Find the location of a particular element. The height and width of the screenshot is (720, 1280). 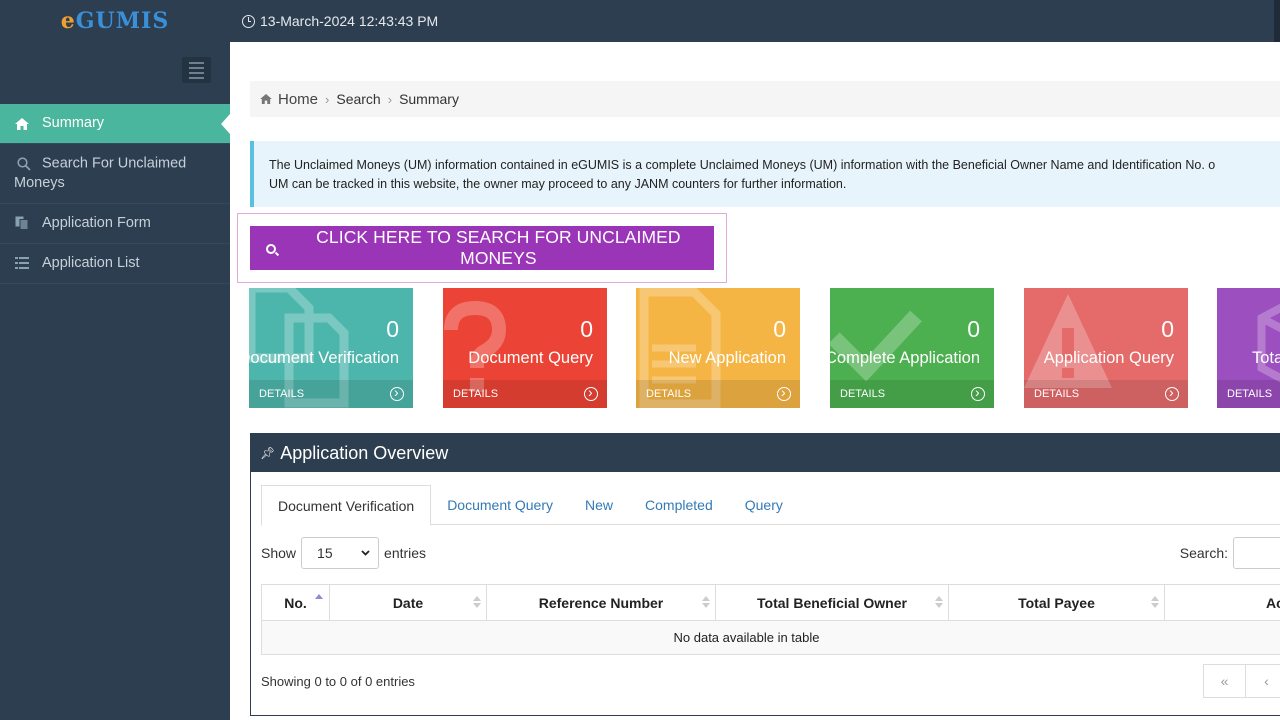

column-header-date: Date is located at coordinates (407, 603).